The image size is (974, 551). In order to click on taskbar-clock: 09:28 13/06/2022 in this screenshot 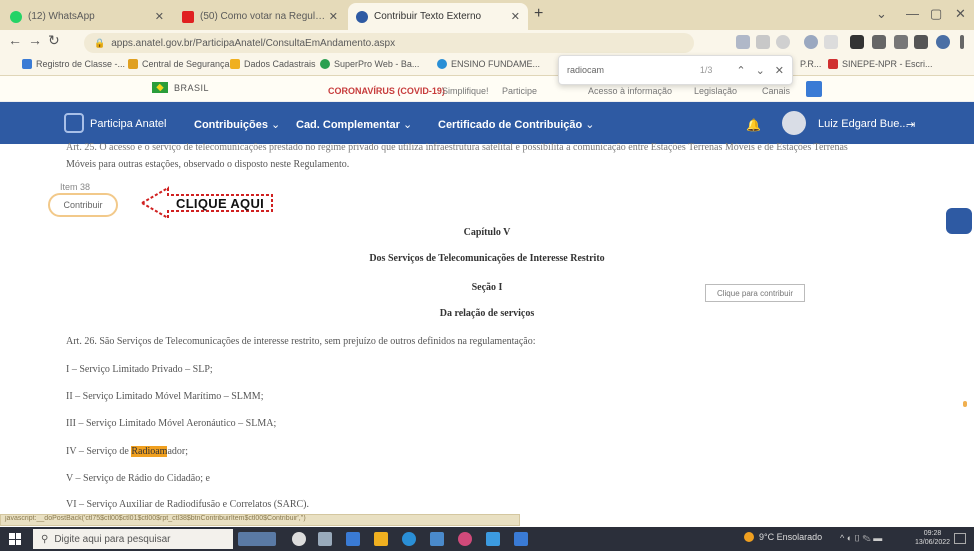, I will do `click(932, 538)`.